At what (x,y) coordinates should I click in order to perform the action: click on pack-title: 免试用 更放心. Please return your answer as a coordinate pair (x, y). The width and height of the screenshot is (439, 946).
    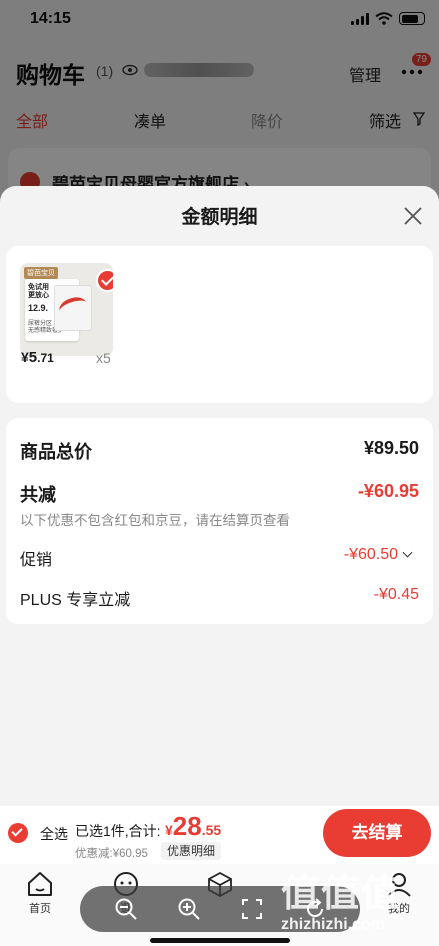
    Looking at the image, I should click on (38, 291).